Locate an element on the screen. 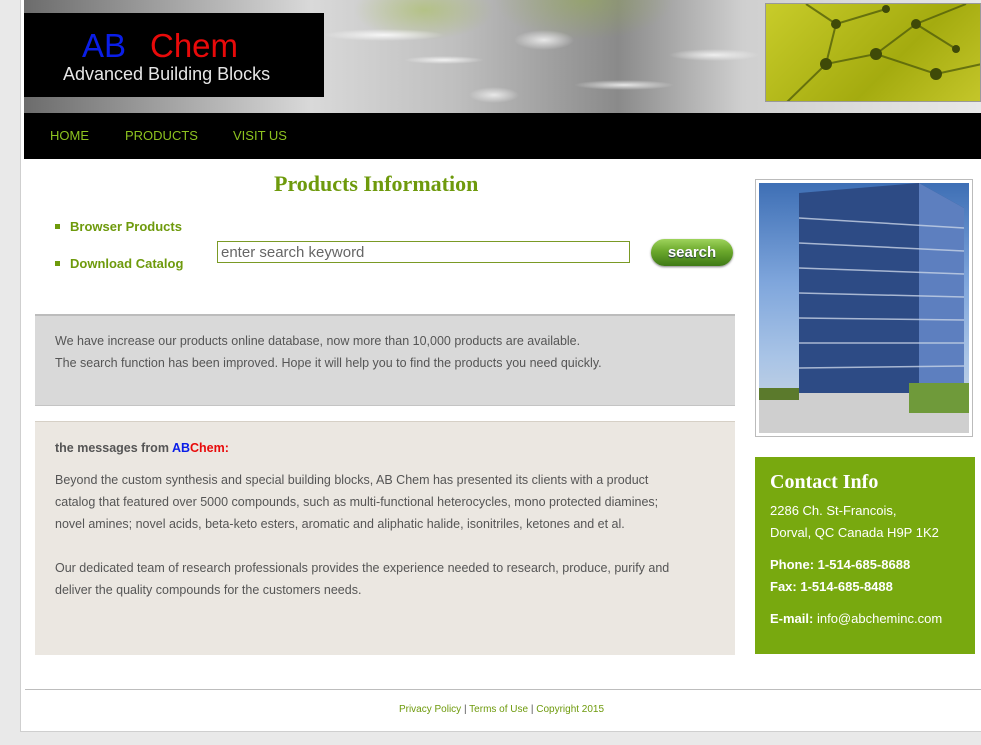 The image size is (981, 745). download-catalog-link: Download Catalog is located at coordinates (119, 263).